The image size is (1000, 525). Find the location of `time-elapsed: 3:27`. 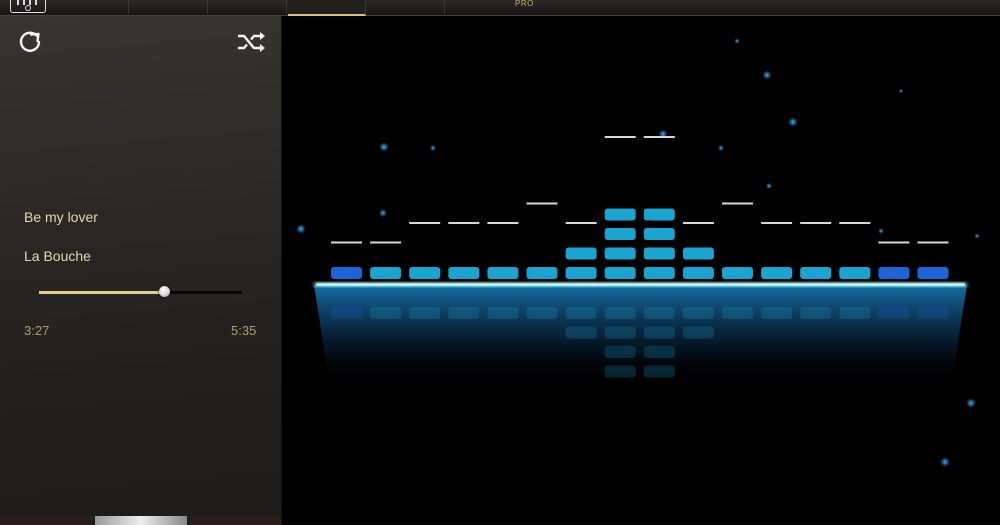

time-elapsed: 3:27 is located at coordinates (37, 330).